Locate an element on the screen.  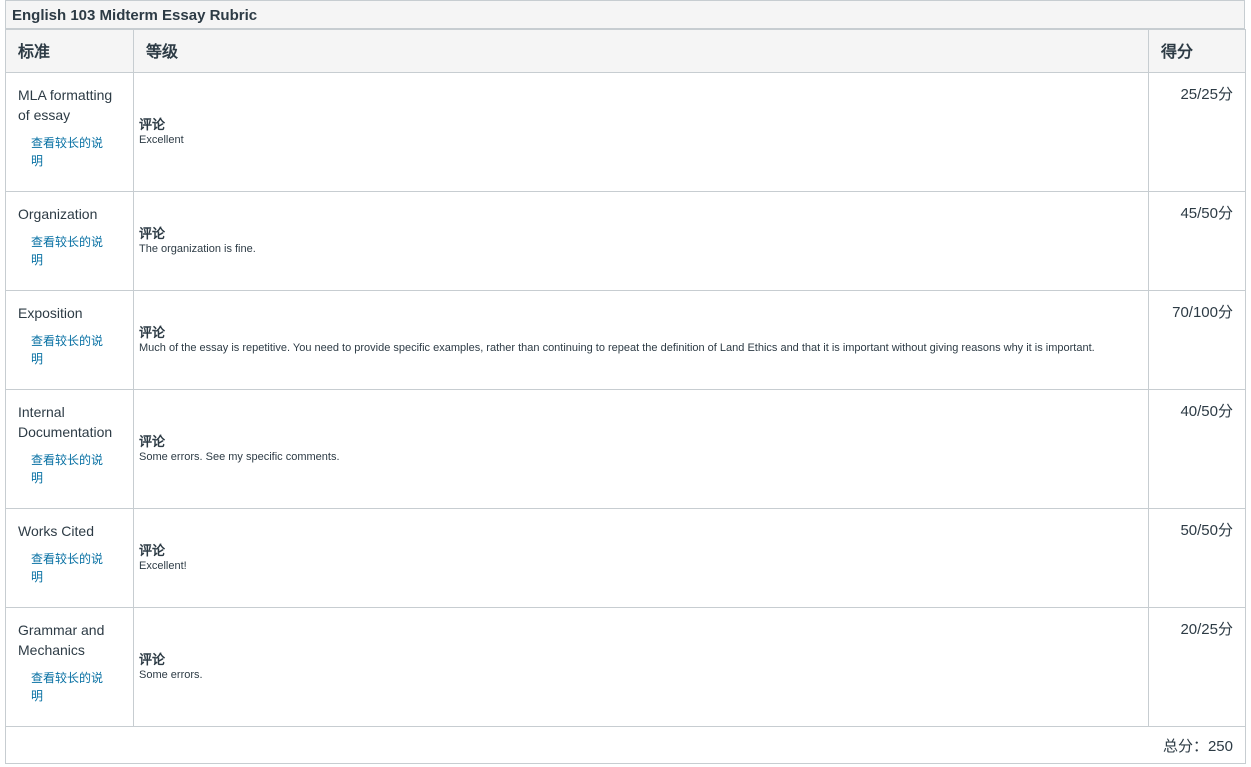
criterion-cell: Works Cited 查看较长的说明 is located at coordinates (69, 558).